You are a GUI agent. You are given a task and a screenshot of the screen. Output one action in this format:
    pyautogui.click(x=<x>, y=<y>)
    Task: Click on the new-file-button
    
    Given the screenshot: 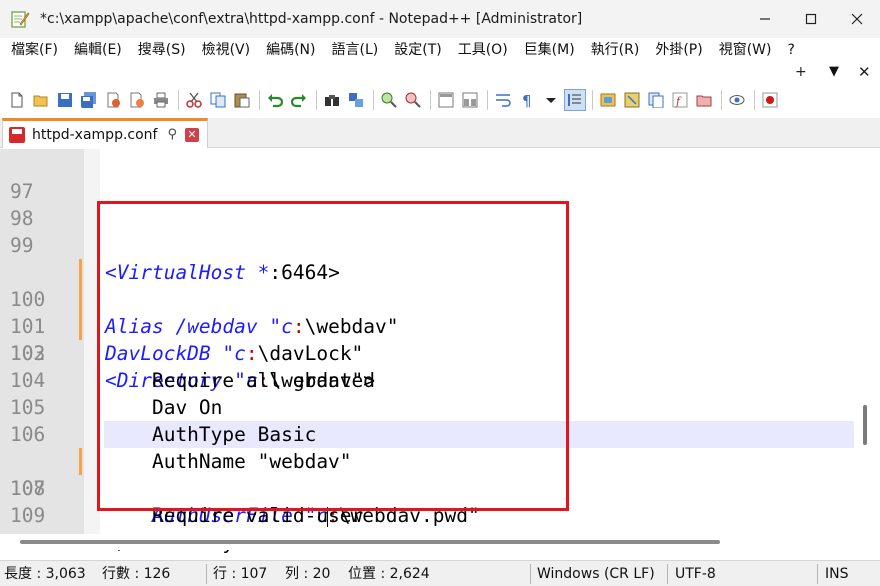 What is the action you would take?
    pyautogui.click(x=17, y=100)
    